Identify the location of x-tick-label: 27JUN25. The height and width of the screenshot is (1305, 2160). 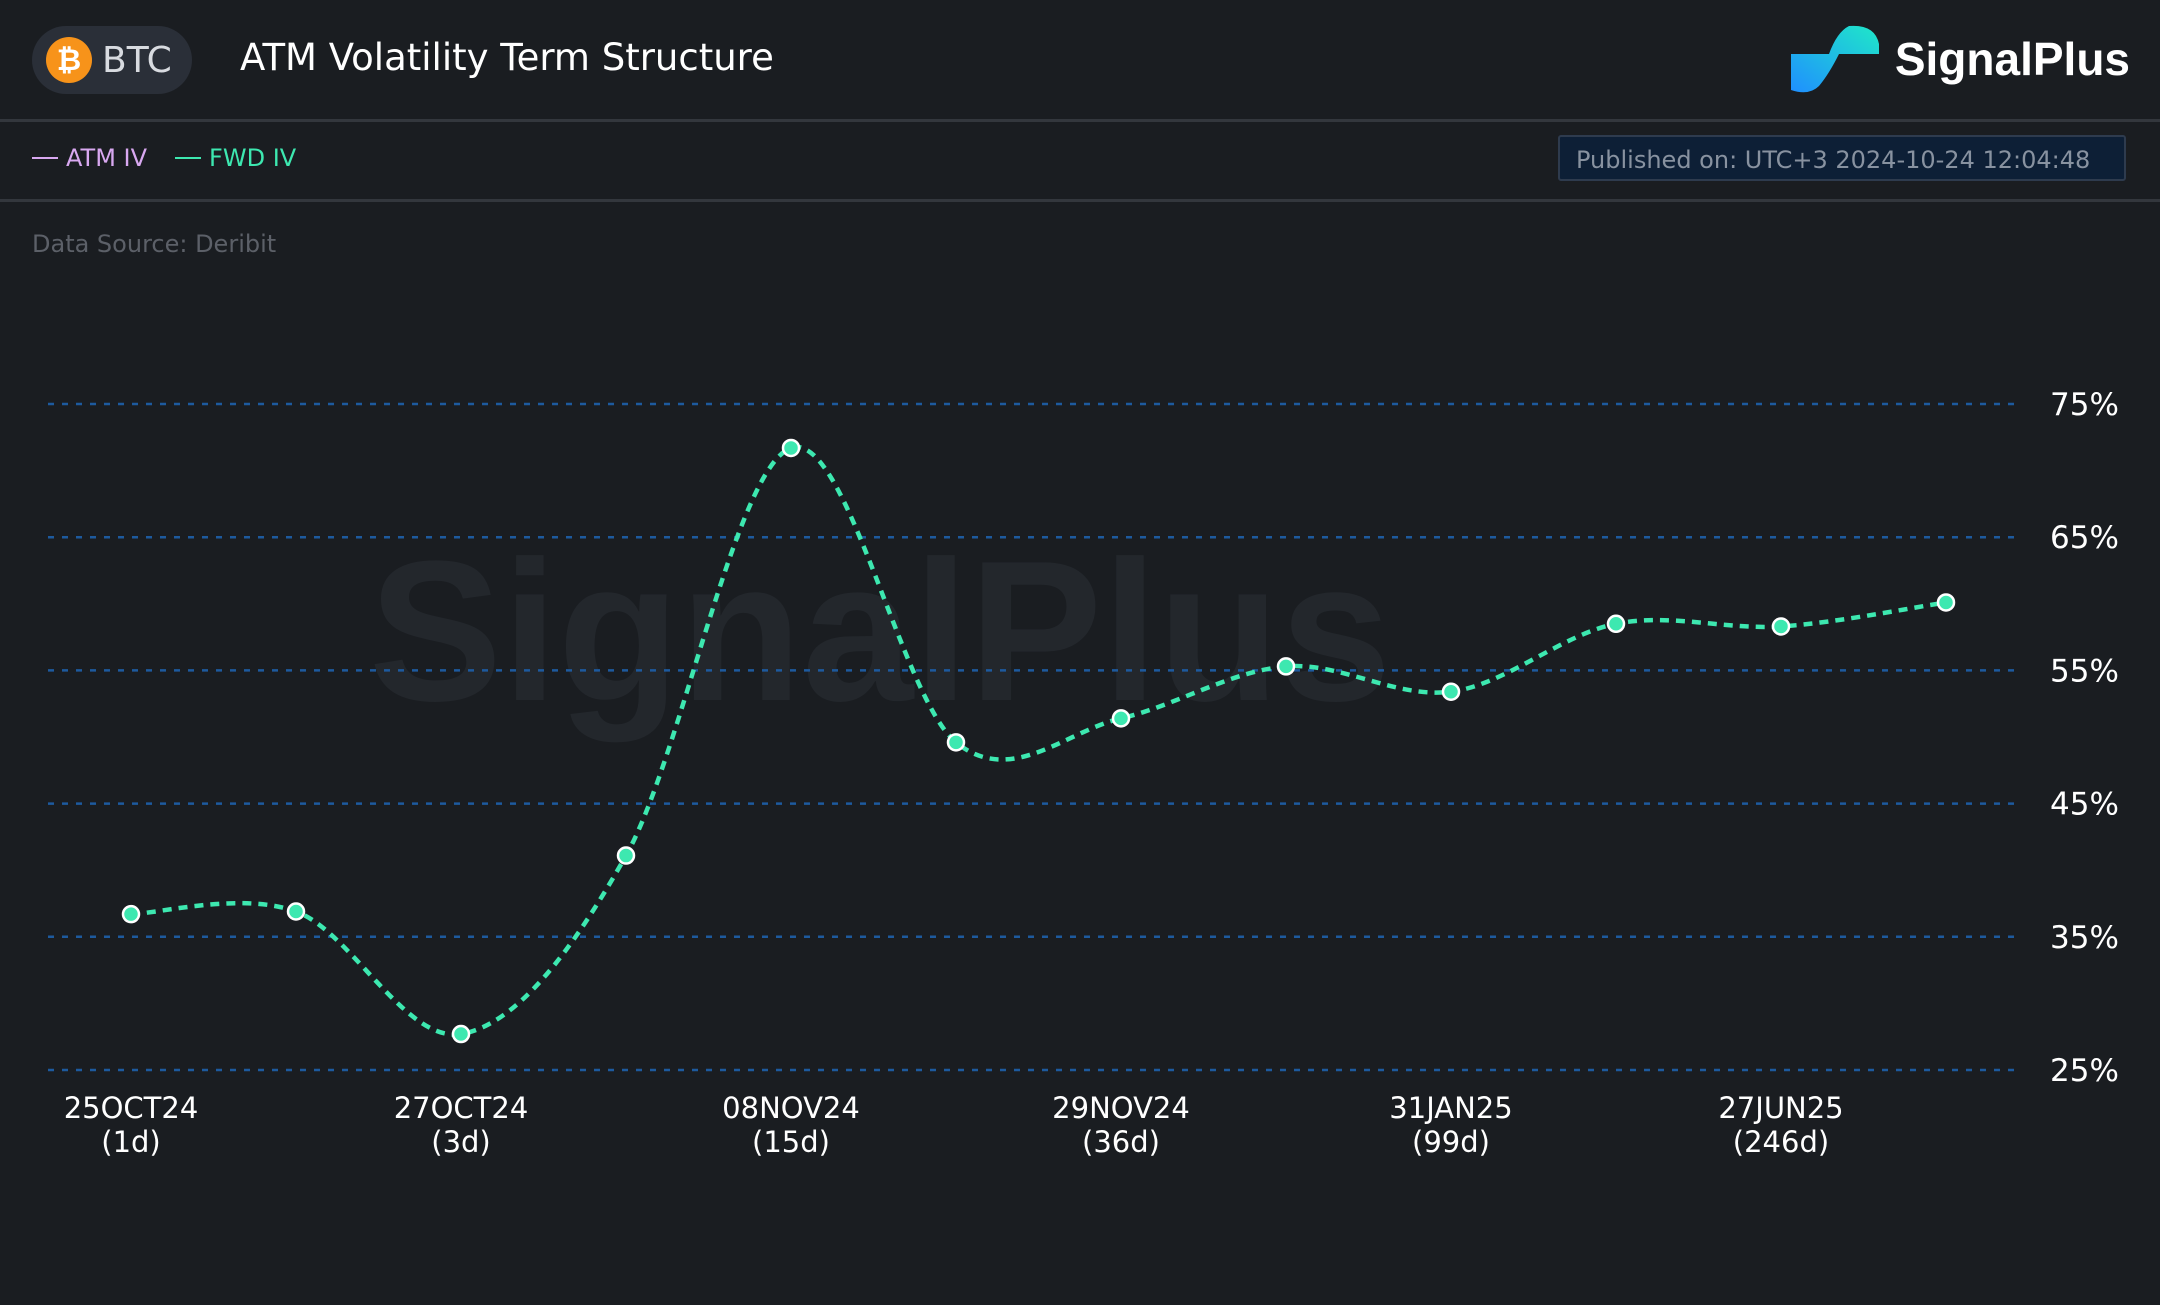
(1780, 1108).